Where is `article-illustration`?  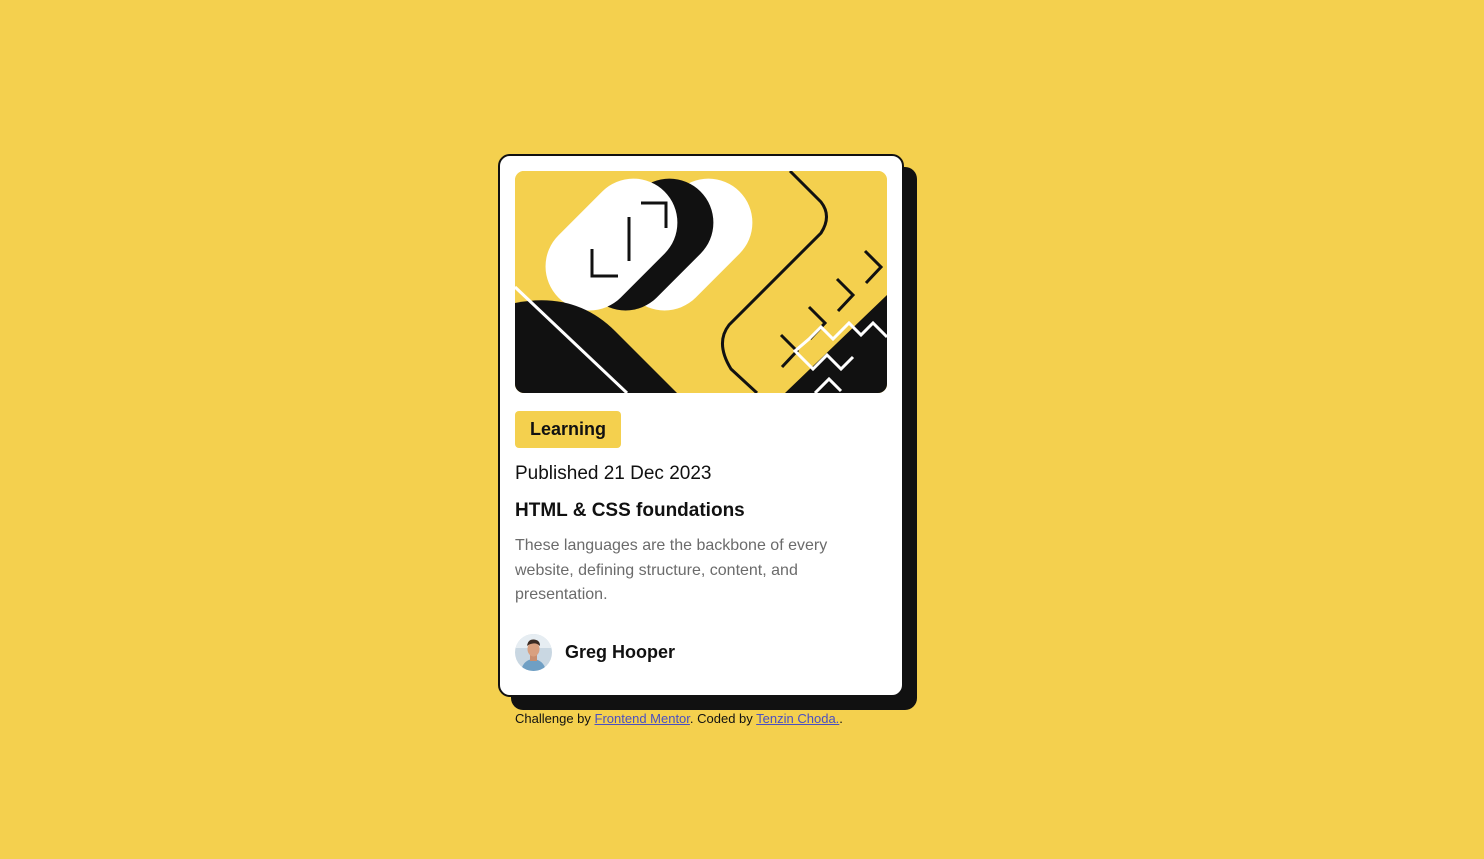
article-illustration is located at coordinates (701, 282).